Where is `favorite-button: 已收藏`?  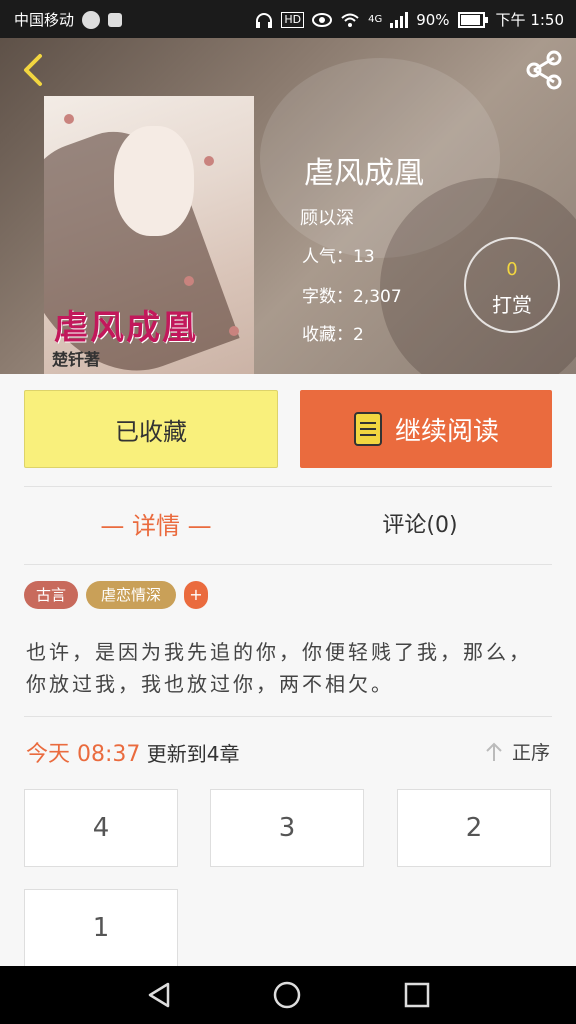 favorite-button: 已收藏 is located at coordinates (151, 429).